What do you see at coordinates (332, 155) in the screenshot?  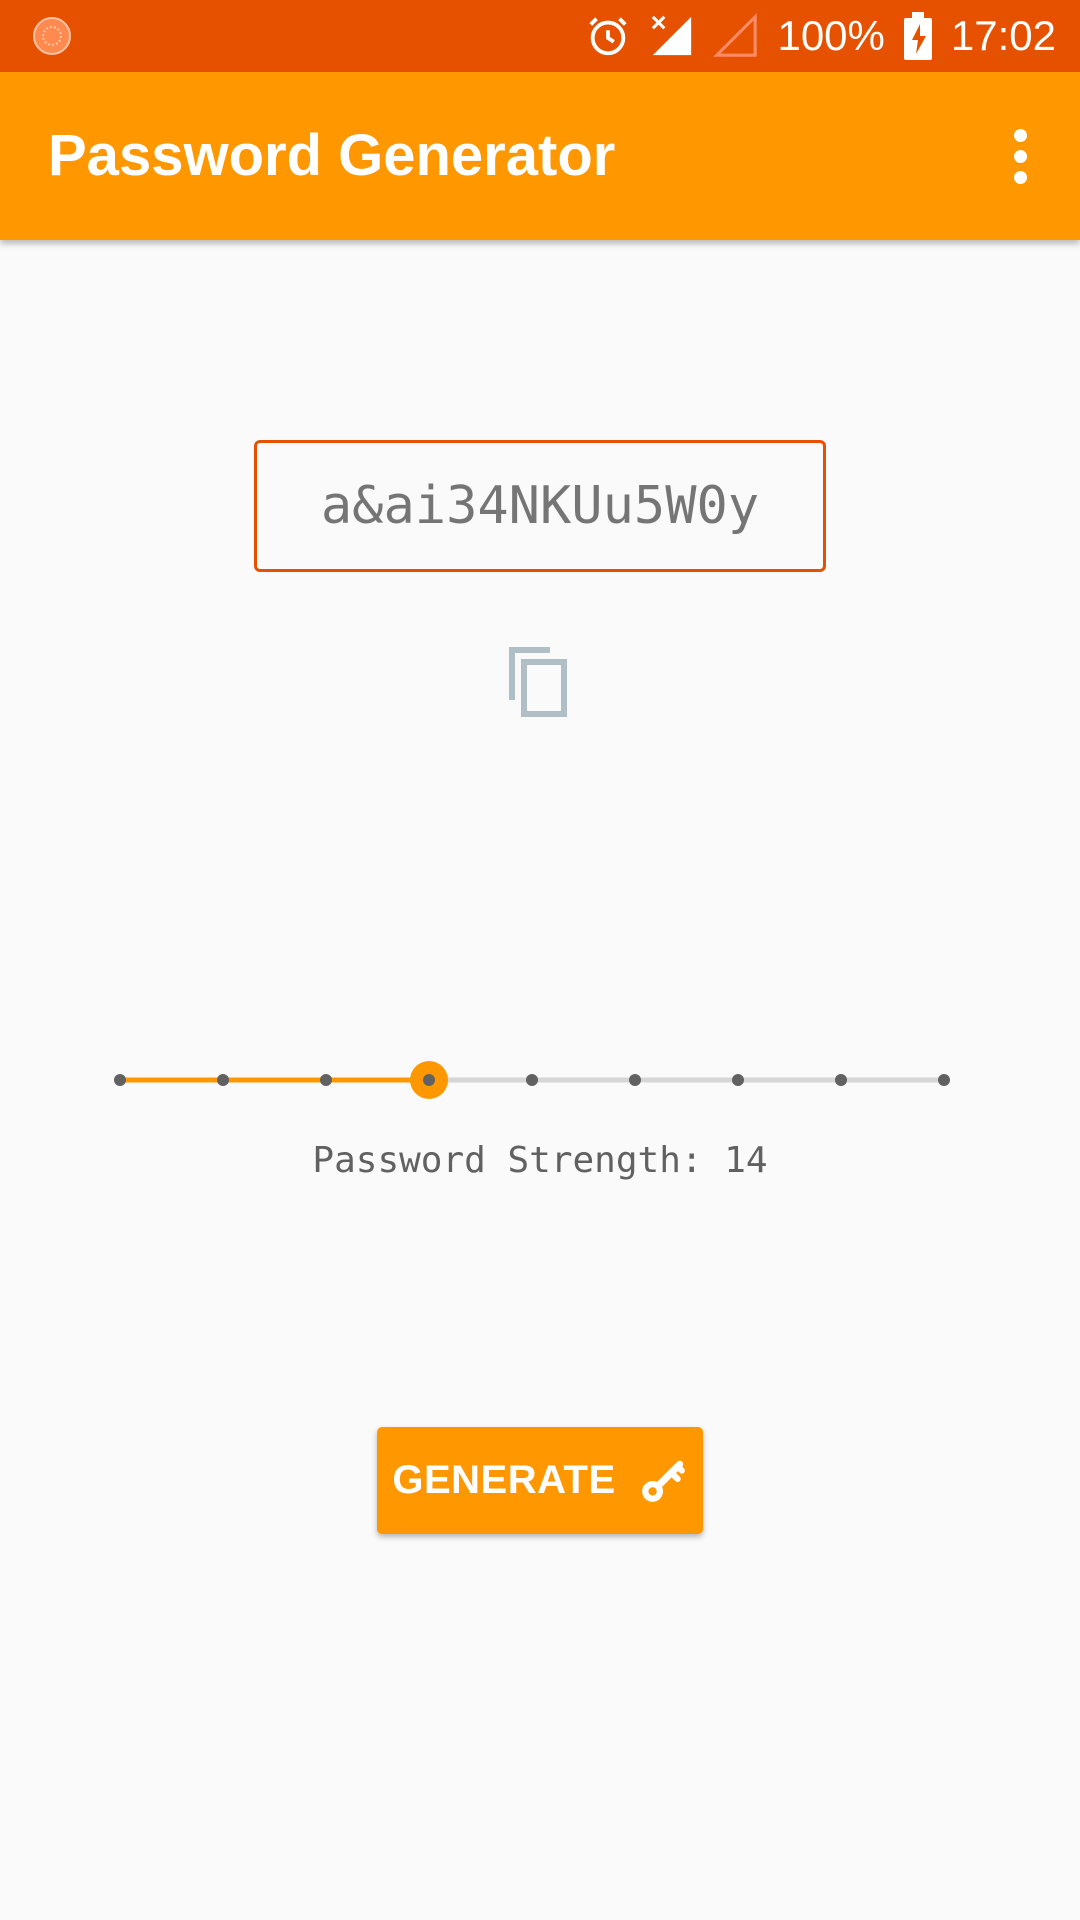 I see `app-title: Password Generator` at bounding box center [332, 155].